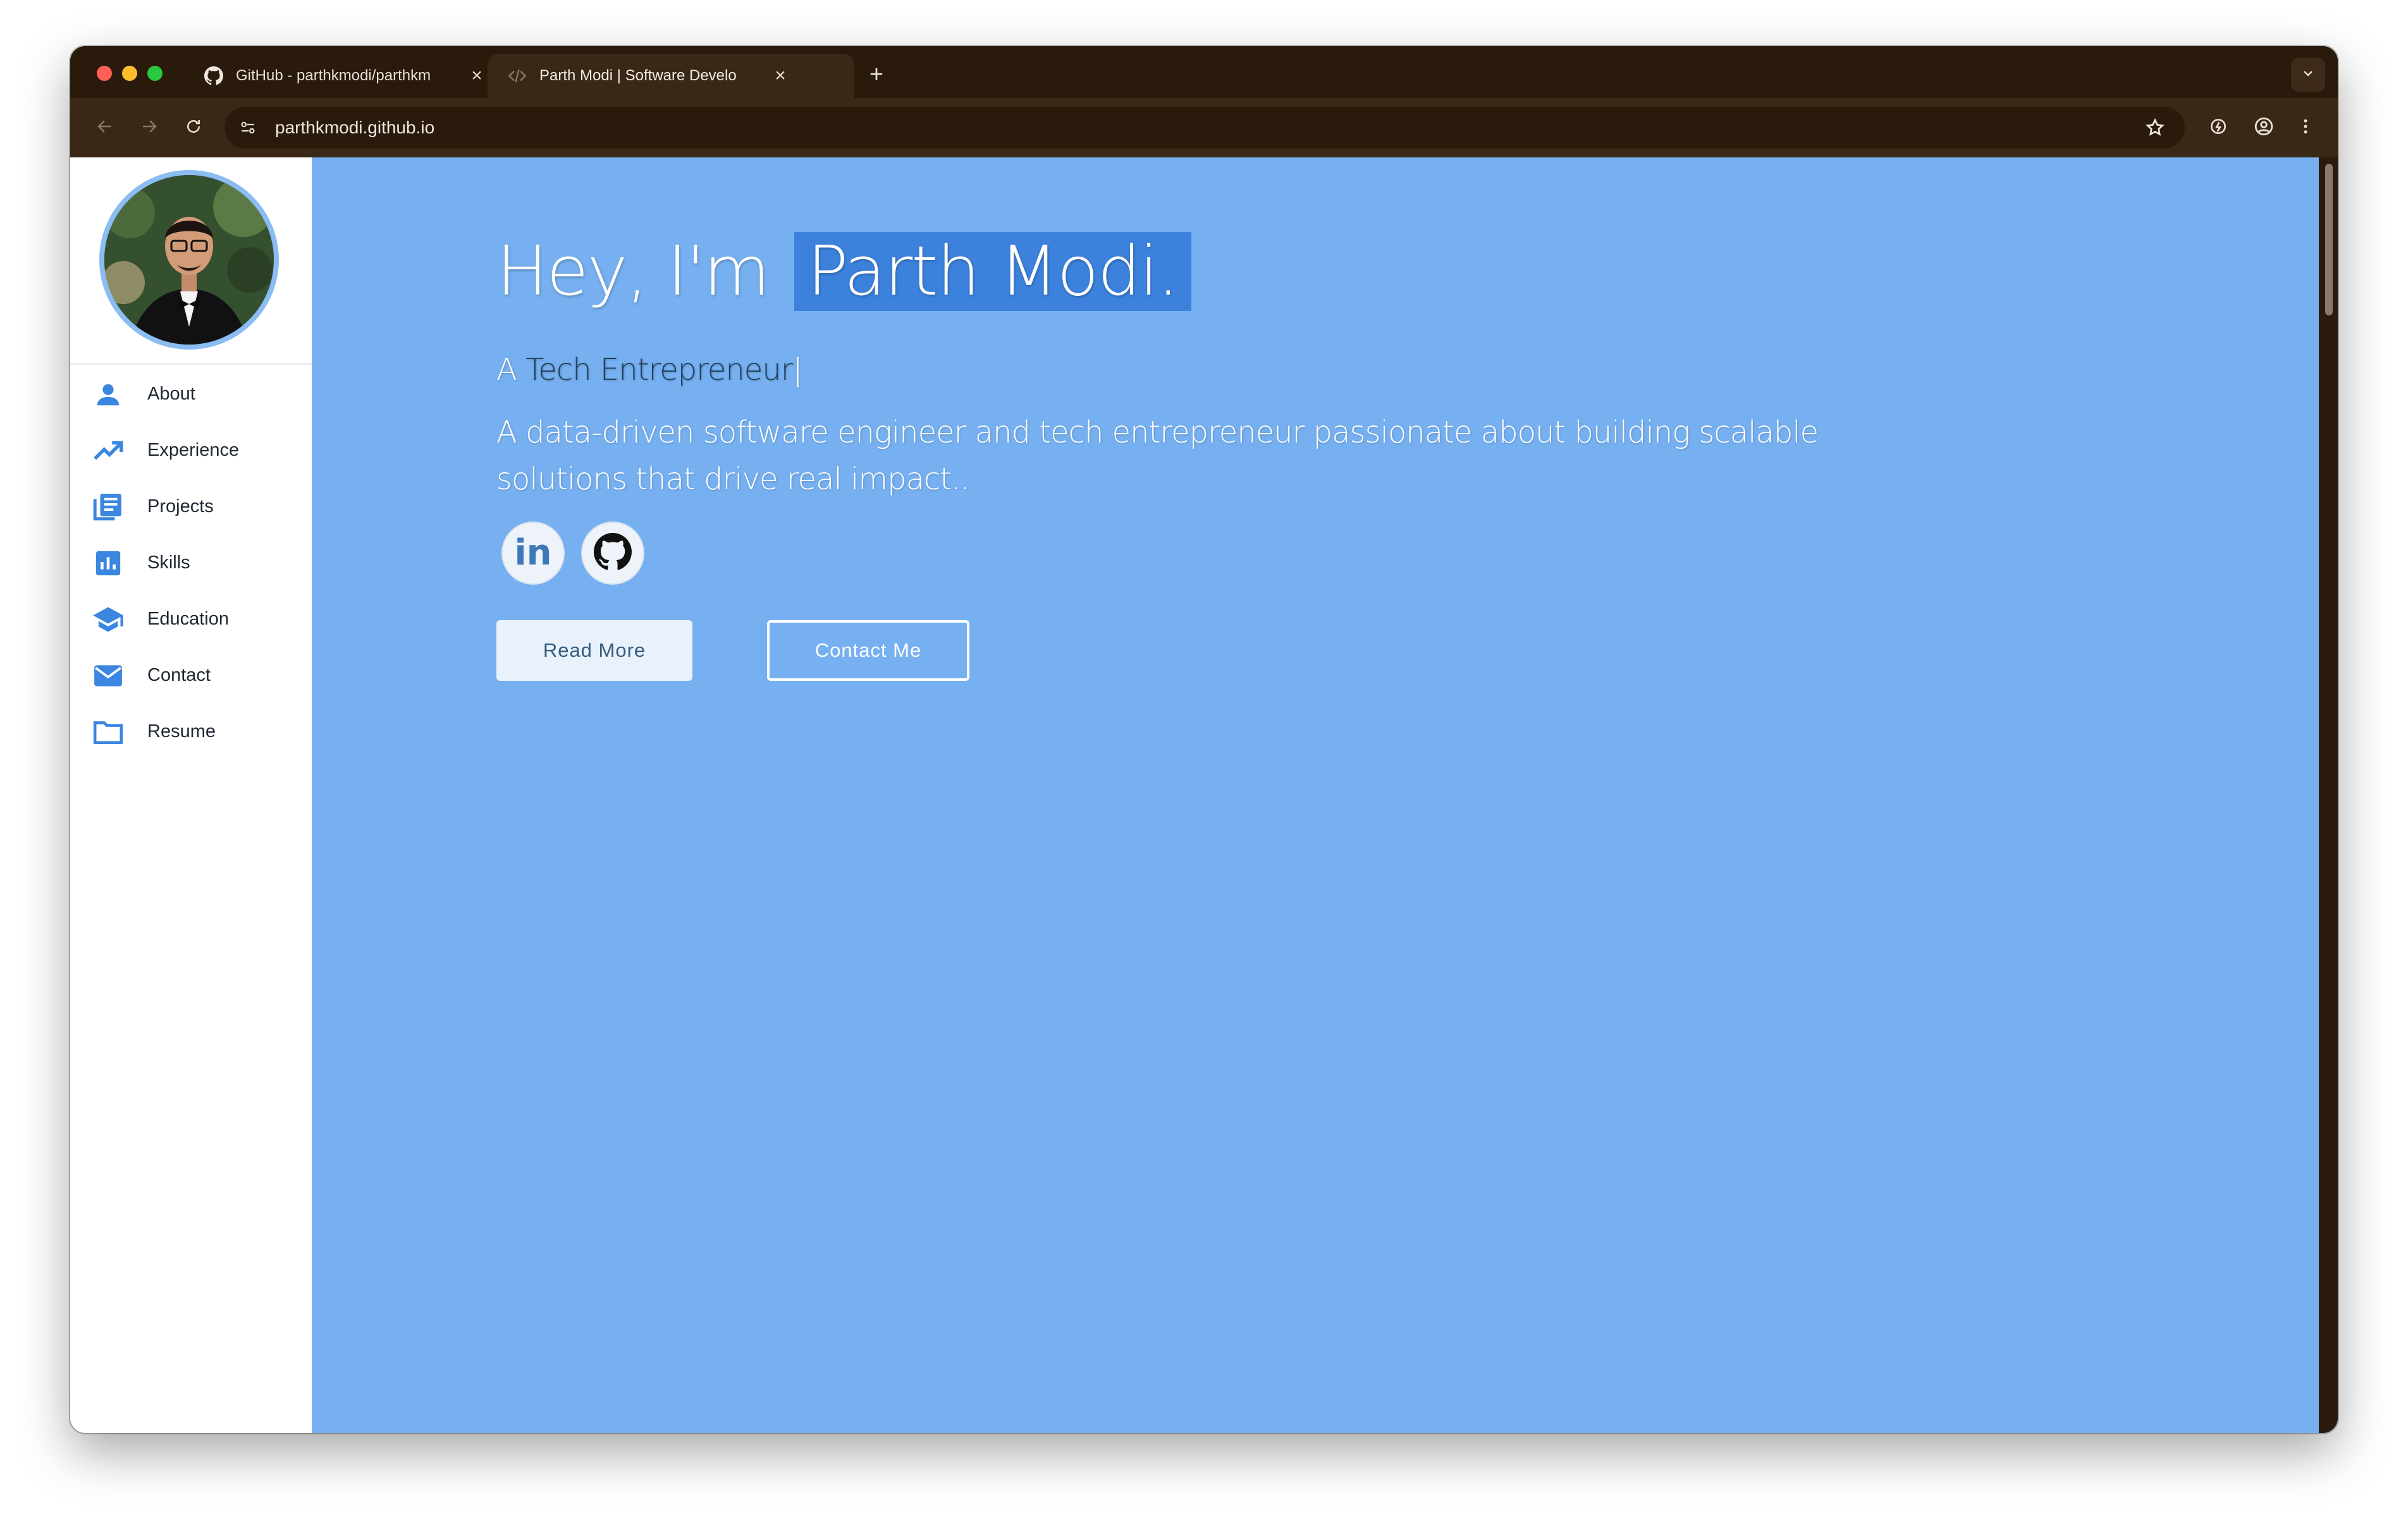 Image resolution: width=2408 pixels, height=1526 pixels. Describe the element at coordinates (2329, 239) in the screenshot. I see `scrollbar-thumb` at that location.